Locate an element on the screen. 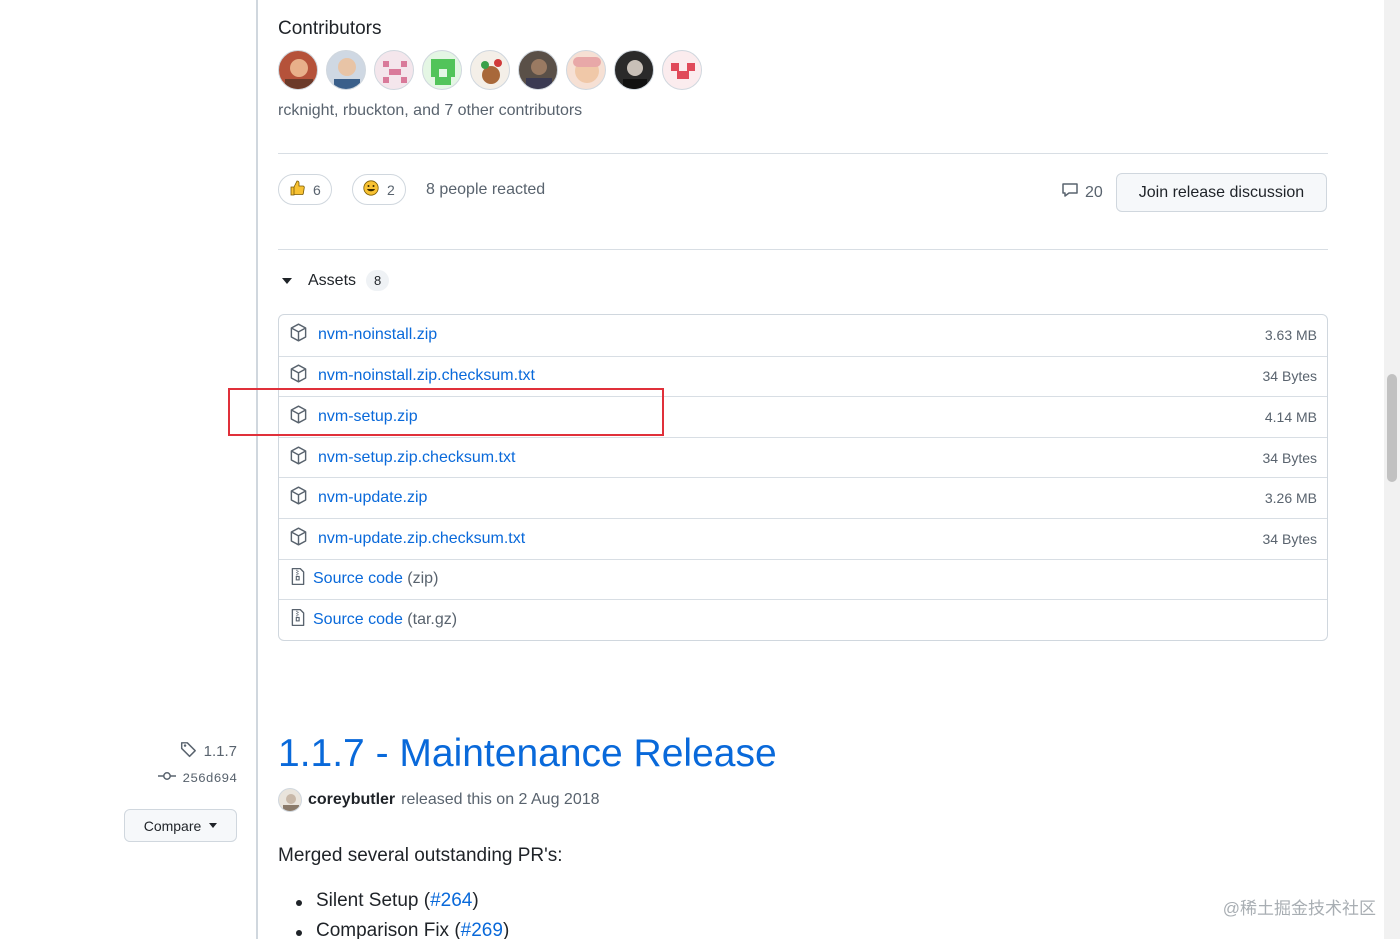  assets-count-badge: 8 is located at coordinates (378, 280).